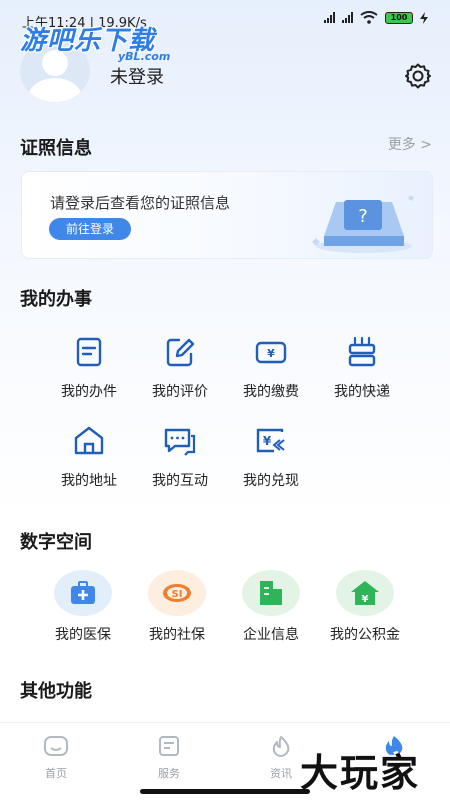  I want to click on digital-item-medical: 我的医保, so click(83, 607).